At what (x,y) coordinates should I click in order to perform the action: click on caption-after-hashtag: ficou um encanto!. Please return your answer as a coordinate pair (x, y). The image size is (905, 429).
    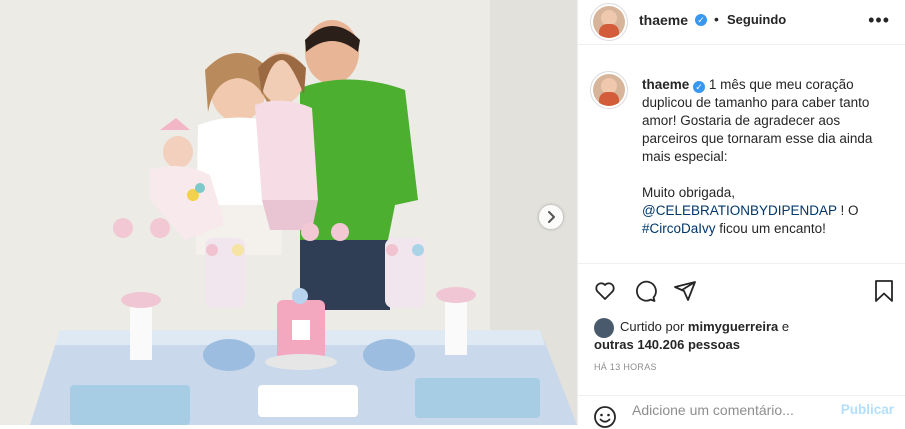
    Looking at the image, I should click on (770, 228).